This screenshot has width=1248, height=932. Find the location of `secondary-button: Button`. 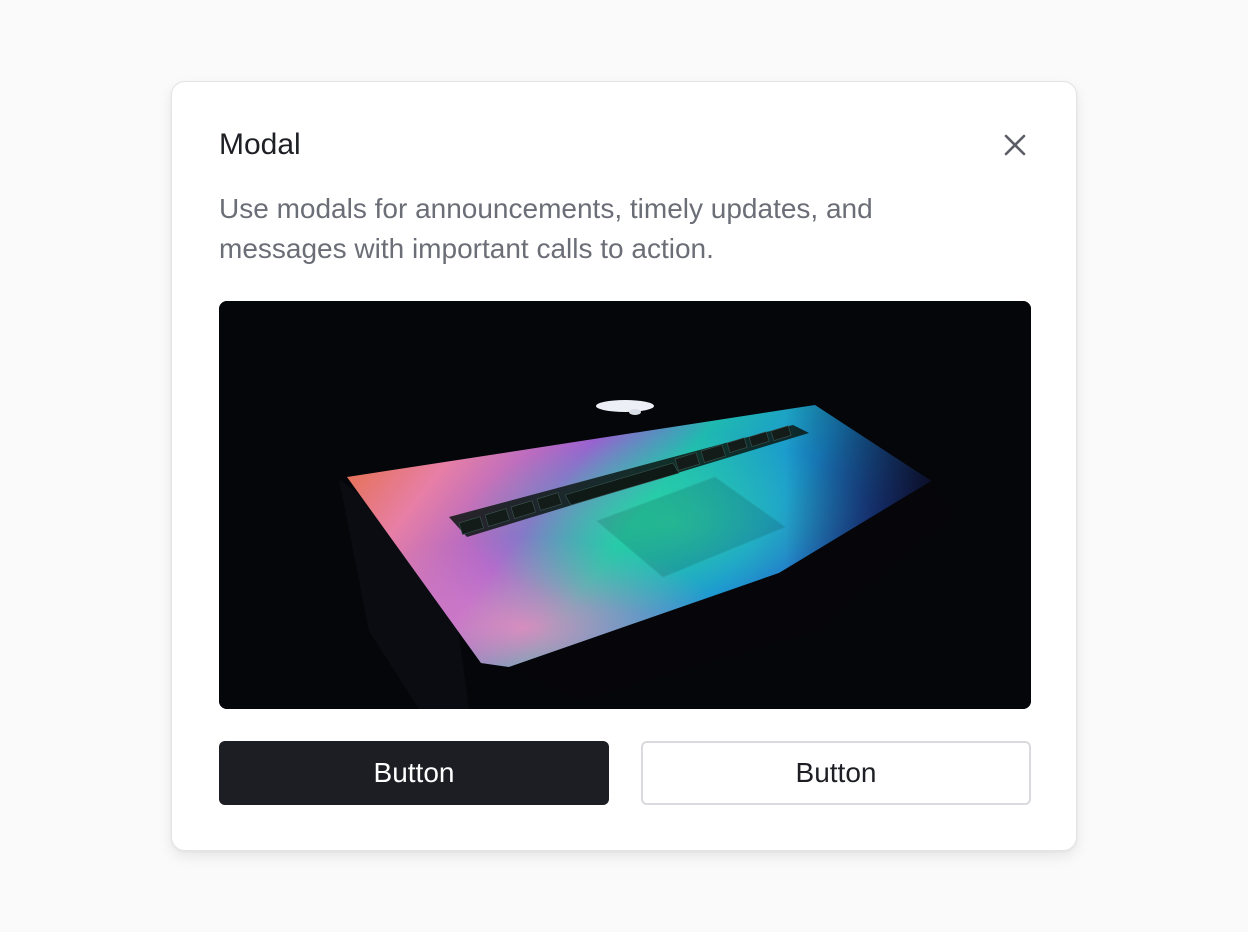

secondary-button: Button is located at coordinates (836, 773).